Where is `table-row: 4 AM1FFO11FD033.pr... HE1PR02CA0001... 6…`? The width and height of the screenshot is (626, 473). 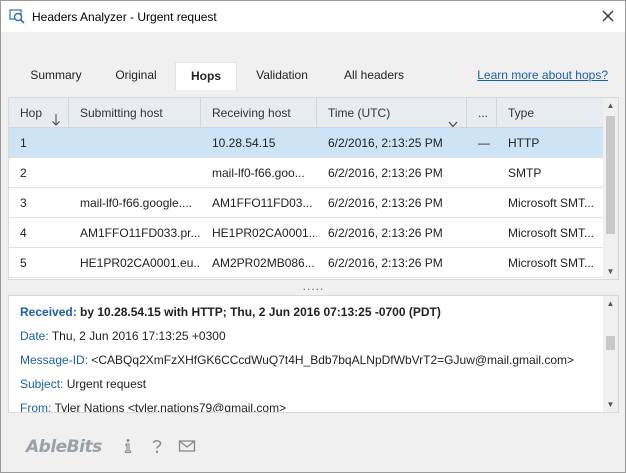
table-row: 4 AM1FFO11FD033.pr... HE1PR02CA0001... 6… is located at coordinates (307, 233).